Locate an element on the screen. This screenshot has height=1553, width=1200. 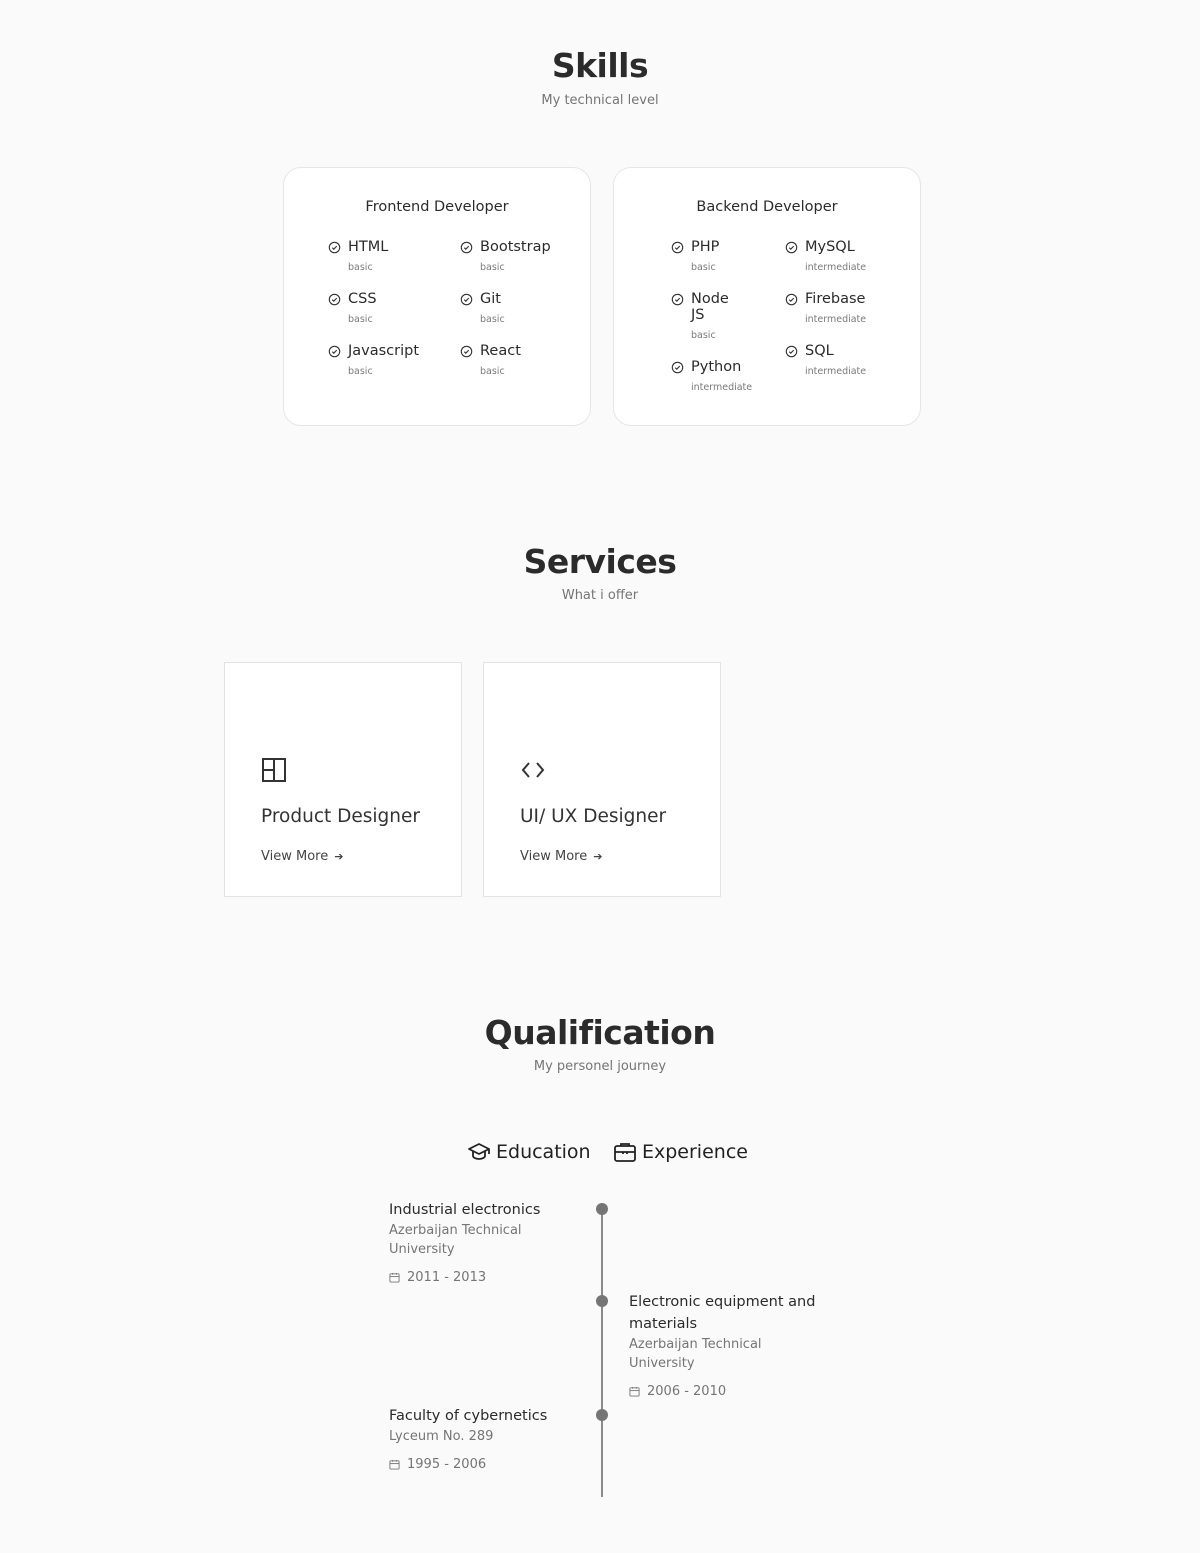
skill-name: MySQL is located at coordinates (830, 247).